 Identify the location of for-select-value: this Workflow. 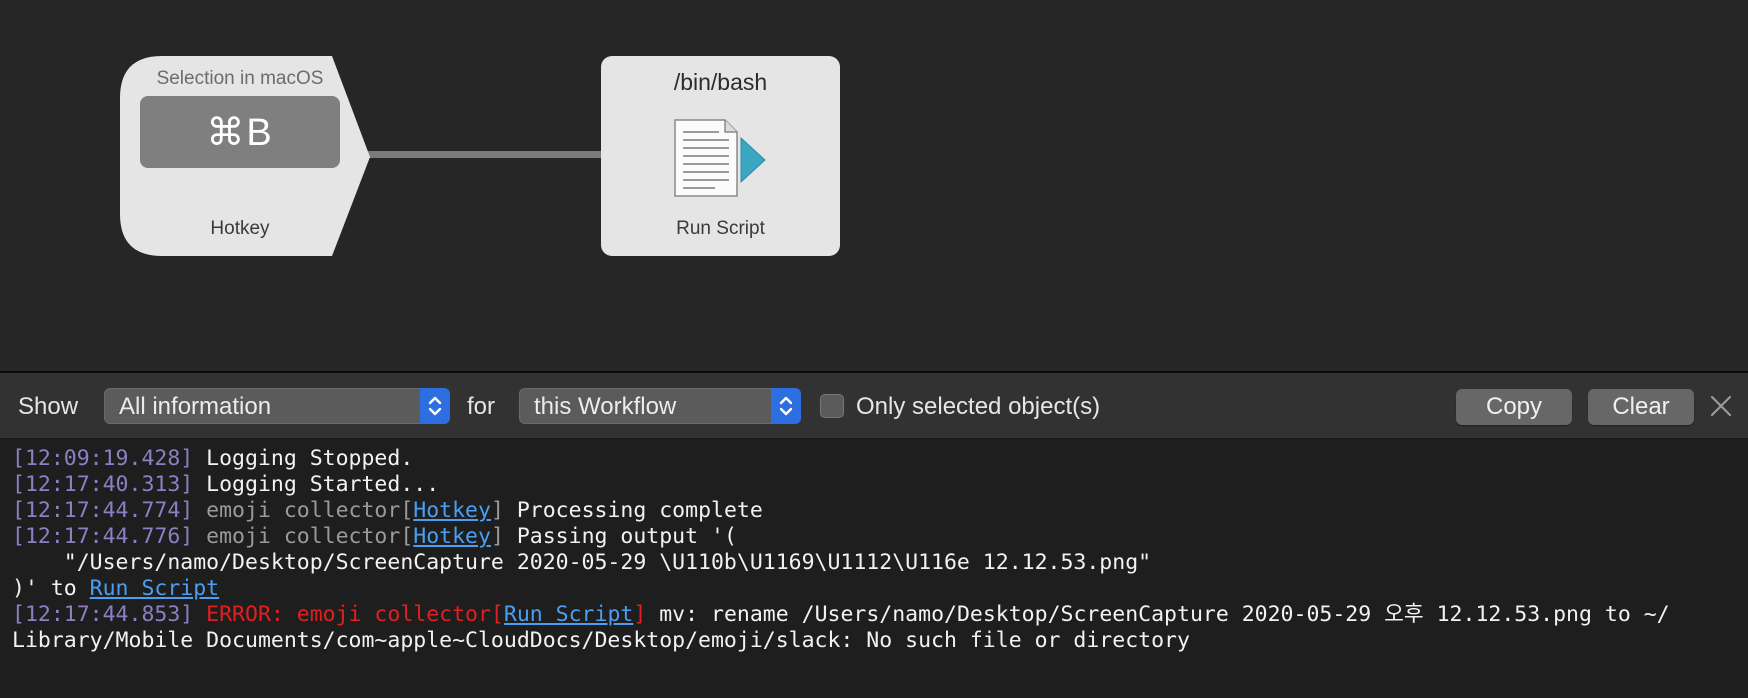
(605, 406).